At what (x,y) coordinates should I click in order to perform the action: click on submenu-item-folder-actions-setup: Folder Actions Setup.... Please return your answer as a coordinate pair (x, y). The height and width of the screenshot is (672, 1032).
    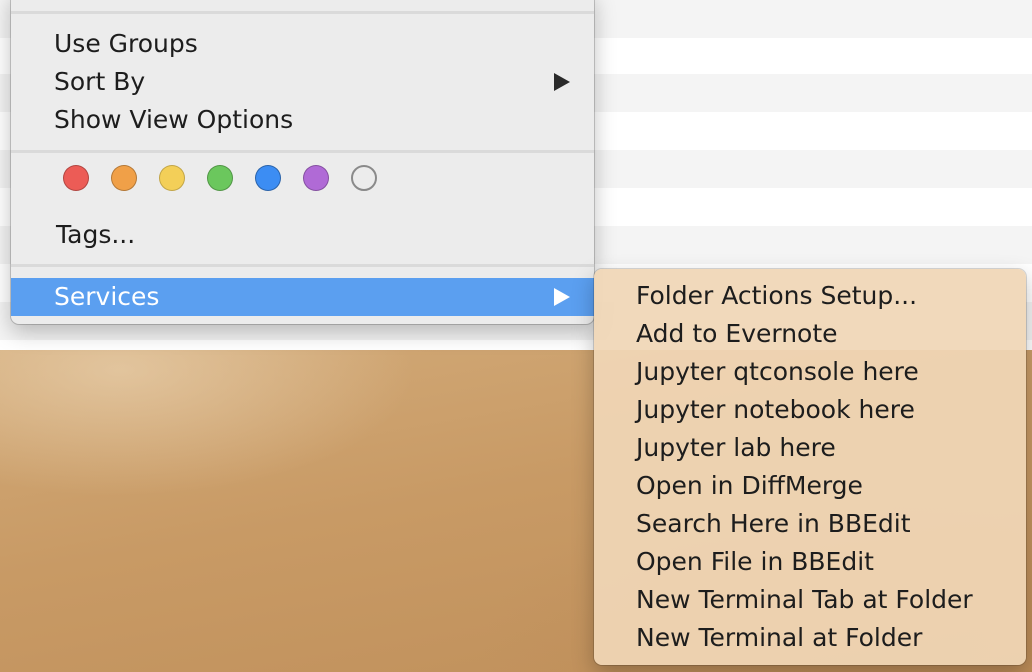
    Looking at the image, I should click on (776, 296).